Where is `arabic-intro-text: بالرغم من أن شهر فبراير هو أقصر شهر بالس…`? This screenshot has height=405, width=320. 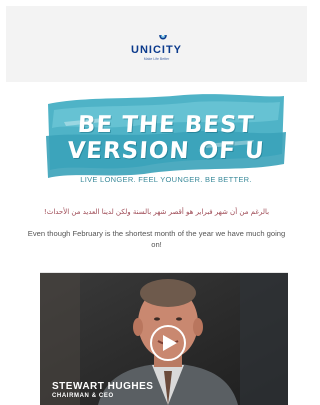 arabic-intro-text: بالرغم من أن شهر فبراير هو أقصر شهر بالس… is located at coordinates (156, 212).